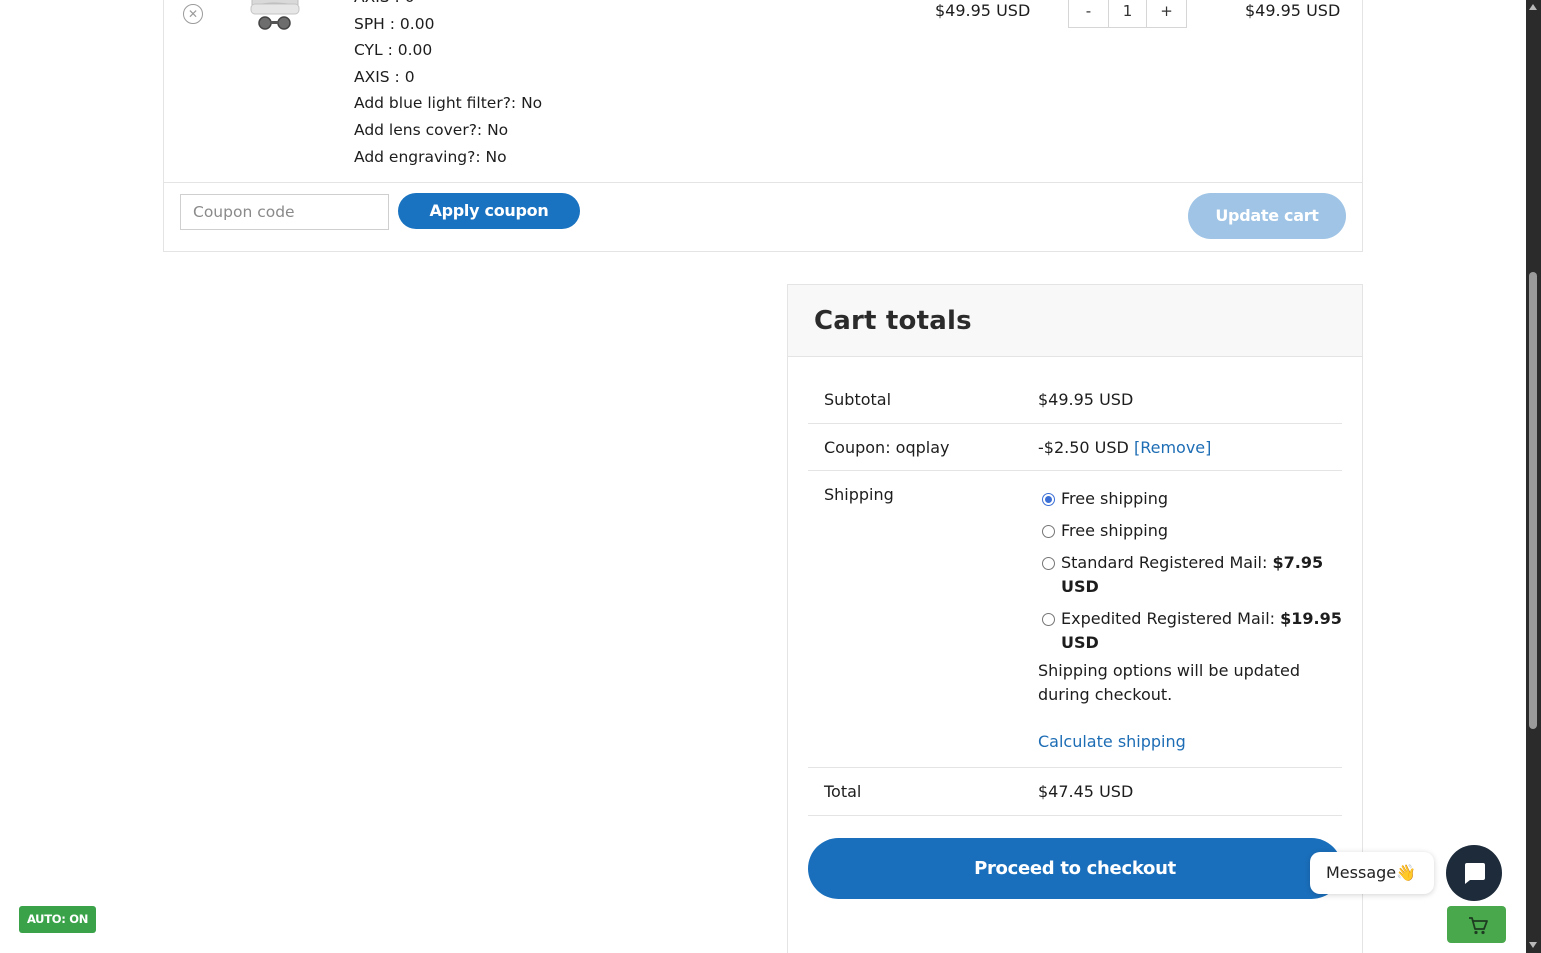 The width and height of the screenshot is (1541, 953). I want to click on floating-cart-button, so click(1476, 924).